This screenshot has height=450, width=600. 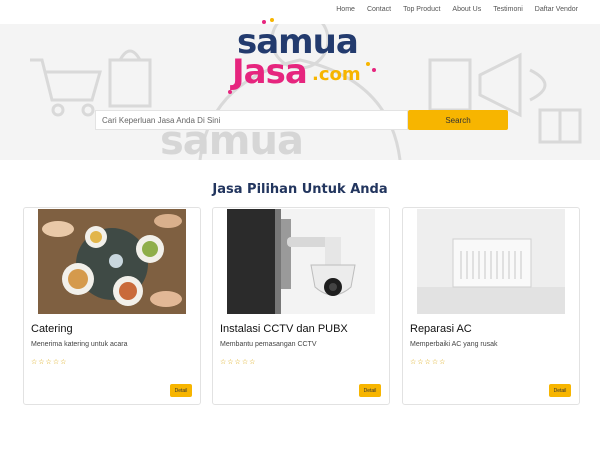 What do you see at coordinates (345, 9) in the screenshot?
I see `nav-home: Home` at bounding box center [345, 9].